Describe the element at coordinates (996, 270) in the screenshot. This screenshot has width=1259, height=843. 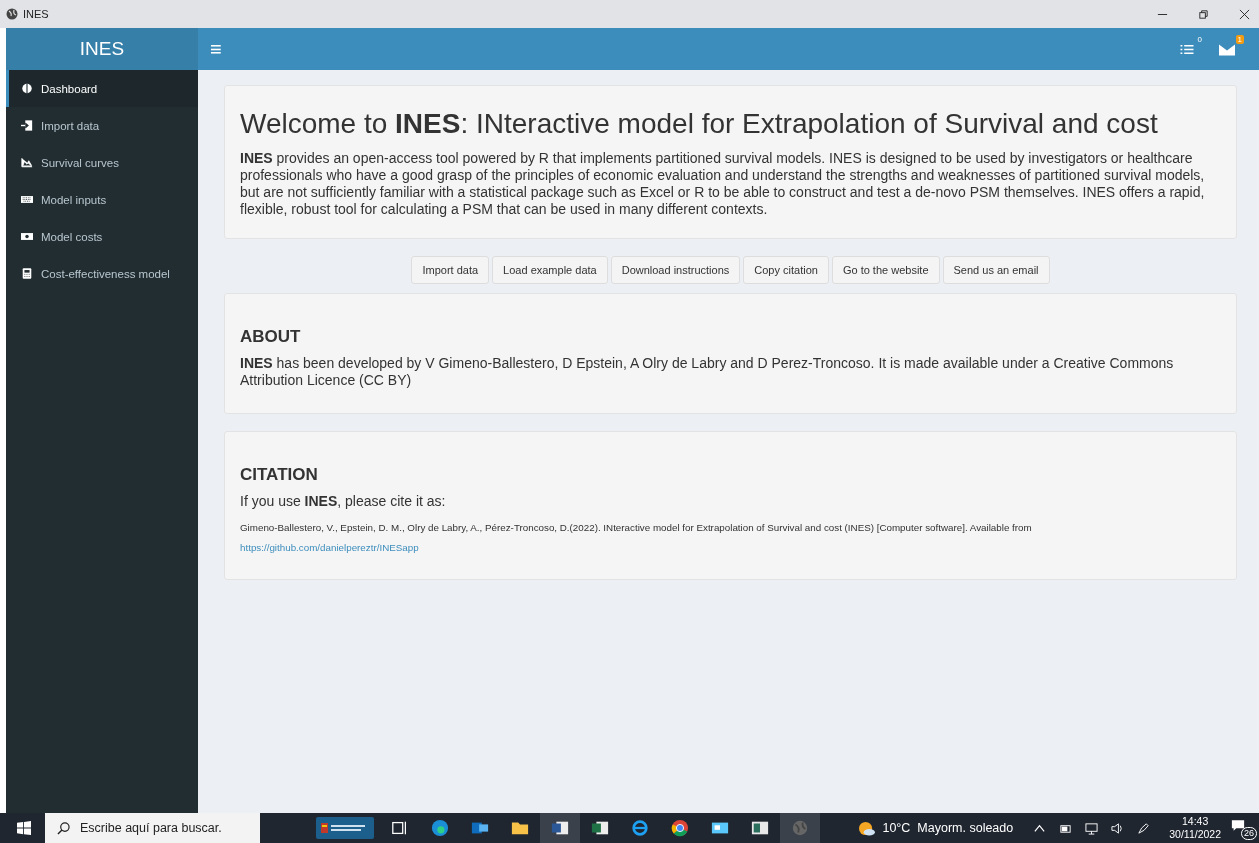
I see `action-button: Send us an email` at that location.